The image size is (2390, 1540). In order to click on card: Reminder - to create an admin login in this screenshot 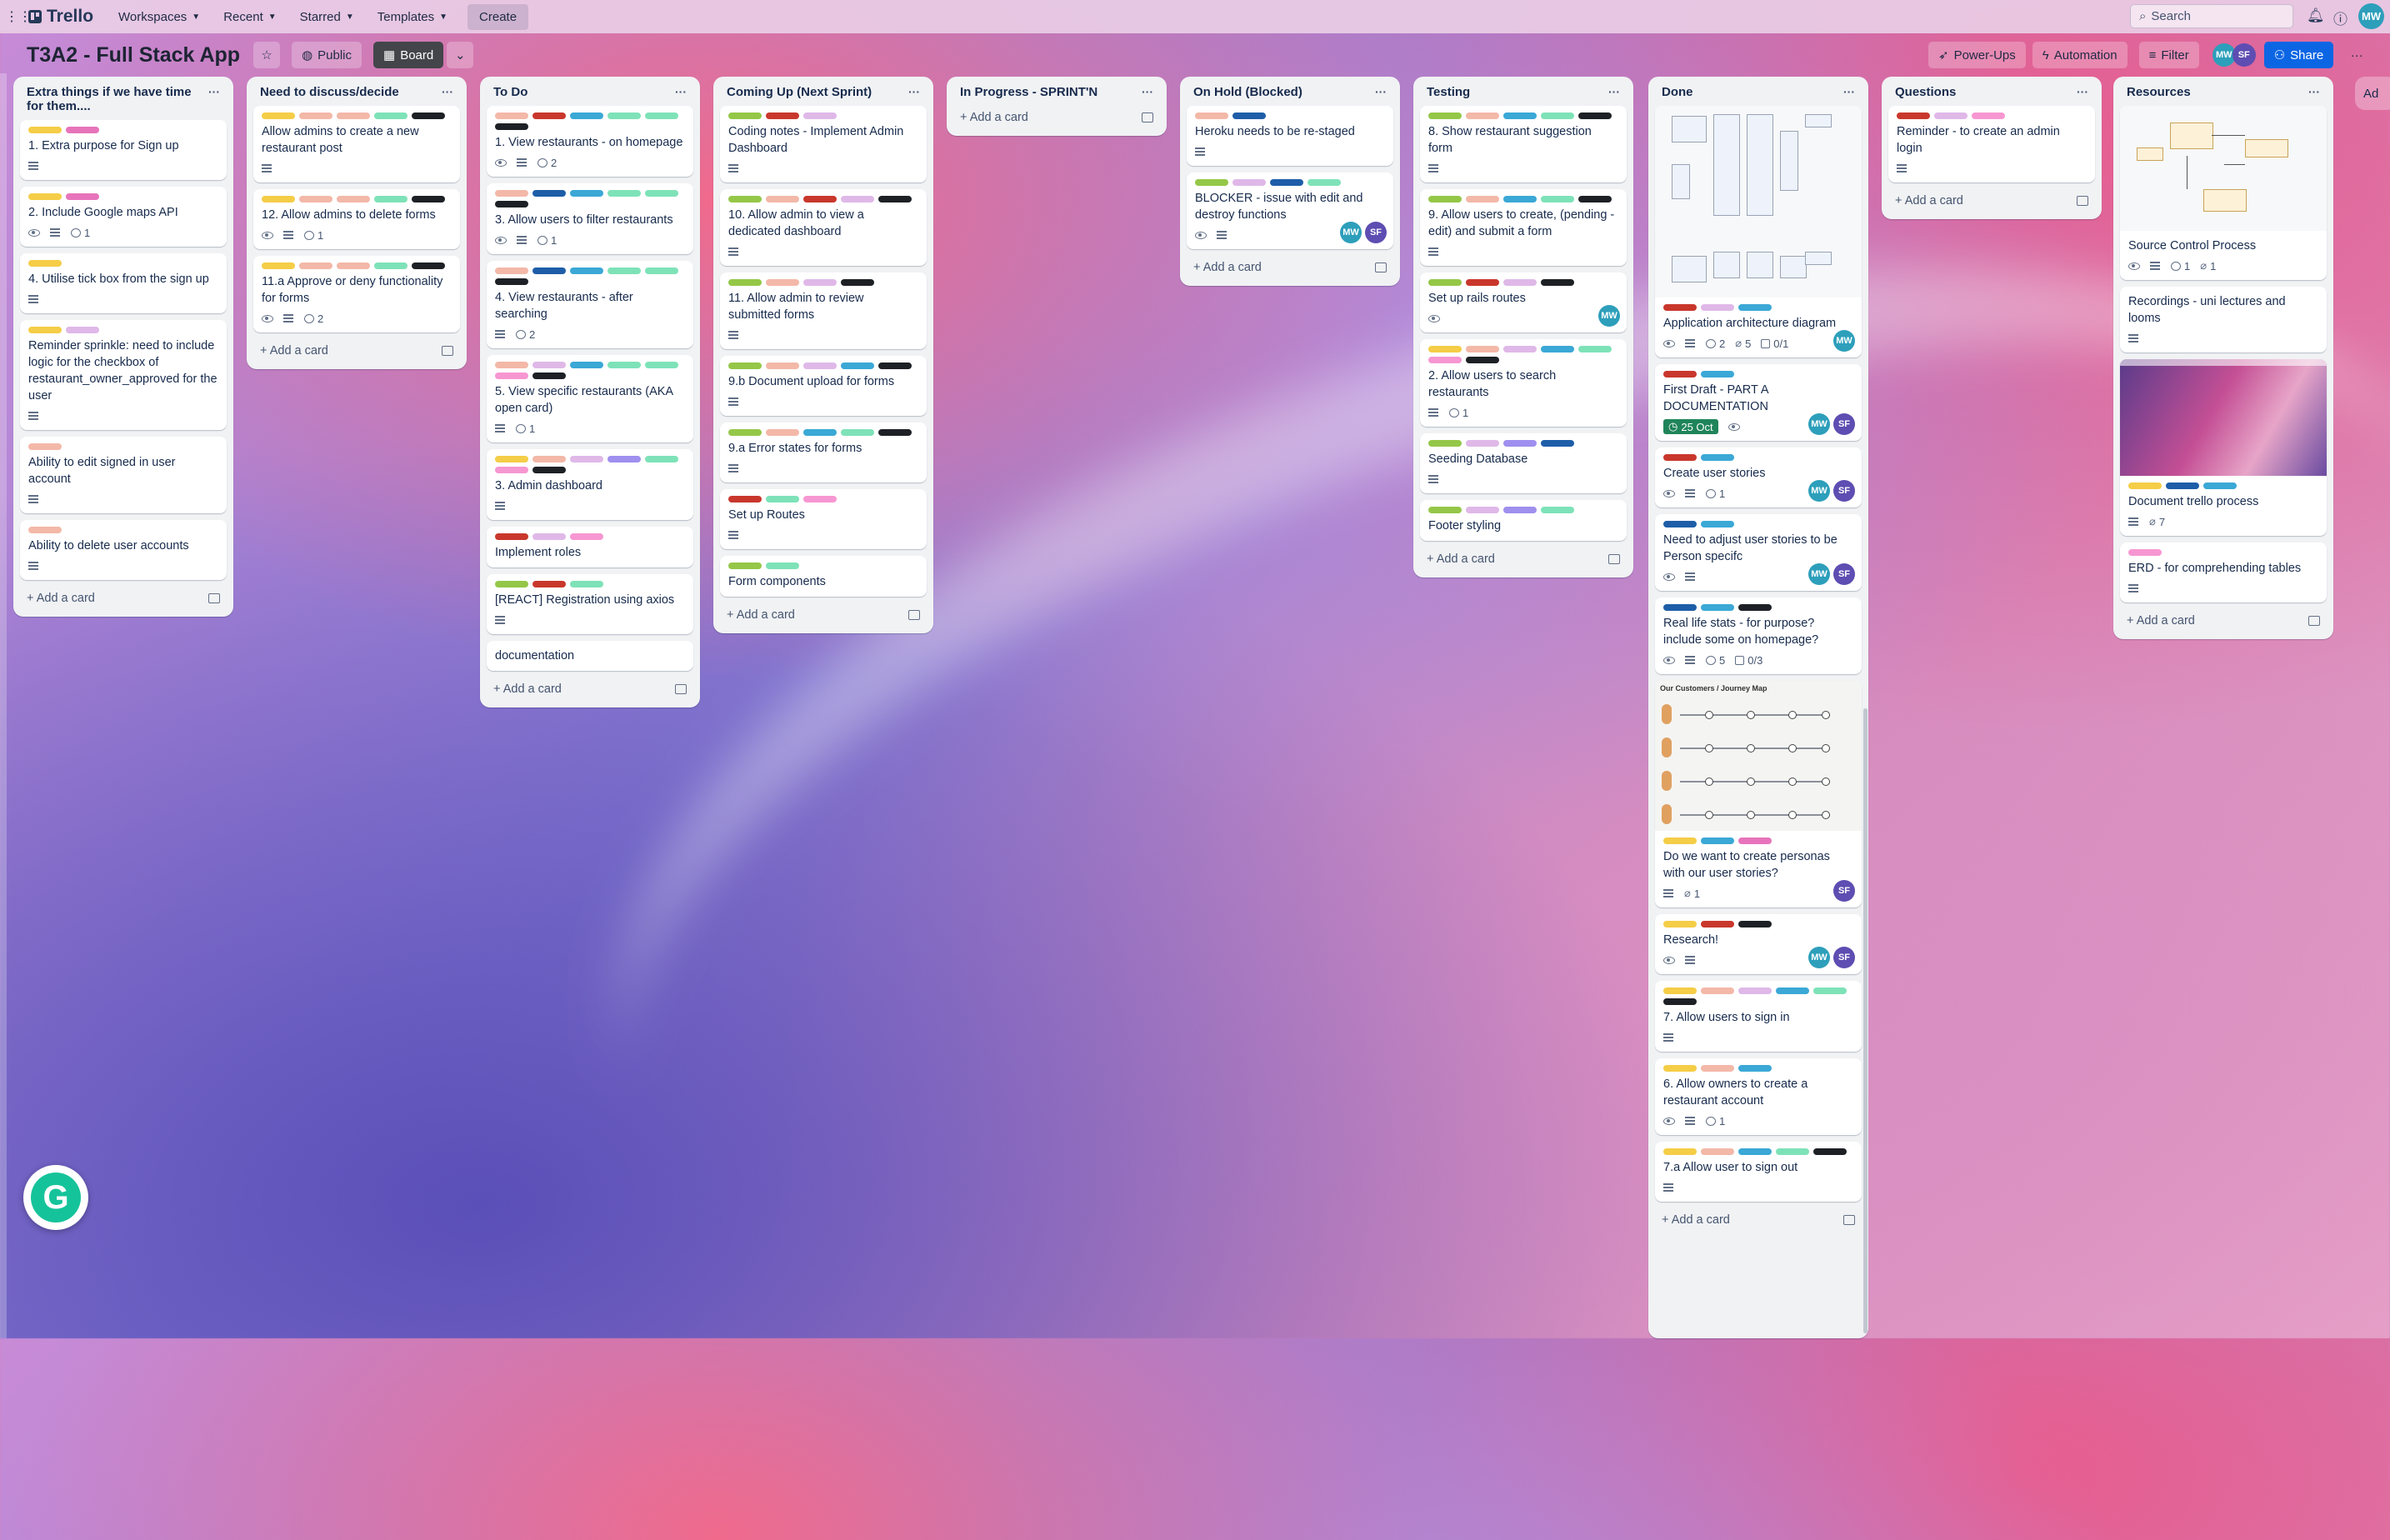, I will do `click(1991, 144)`.